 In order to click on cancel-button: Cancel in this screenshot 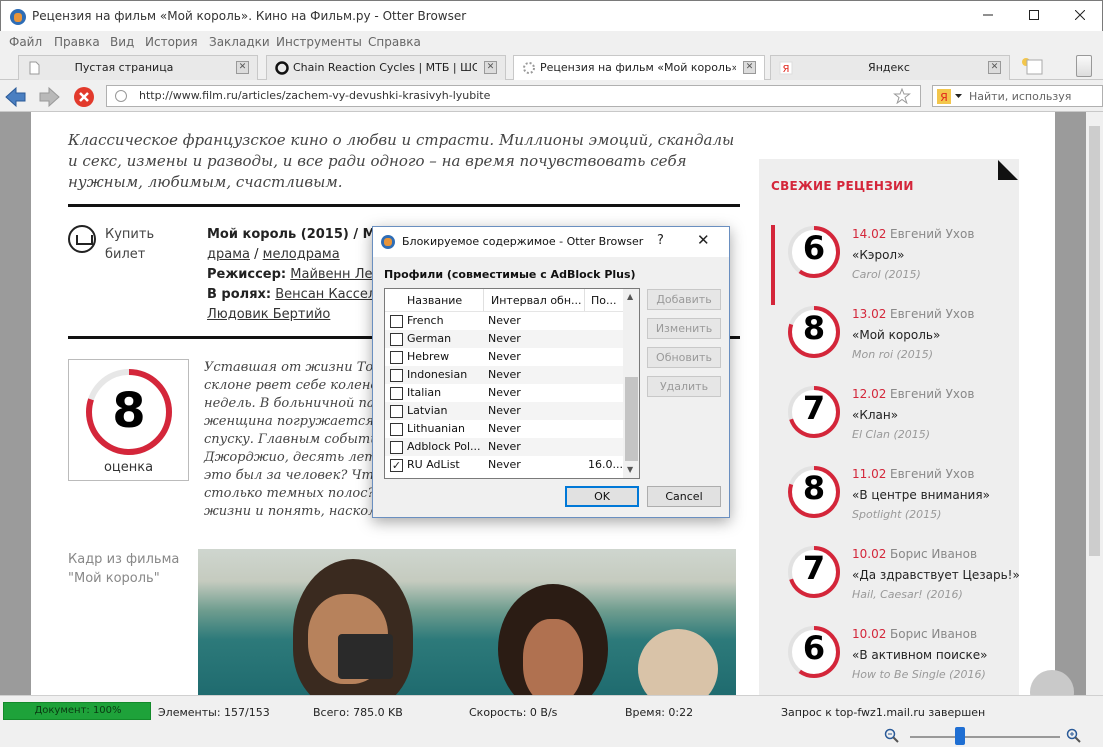, I will do `click(684, 496)`.